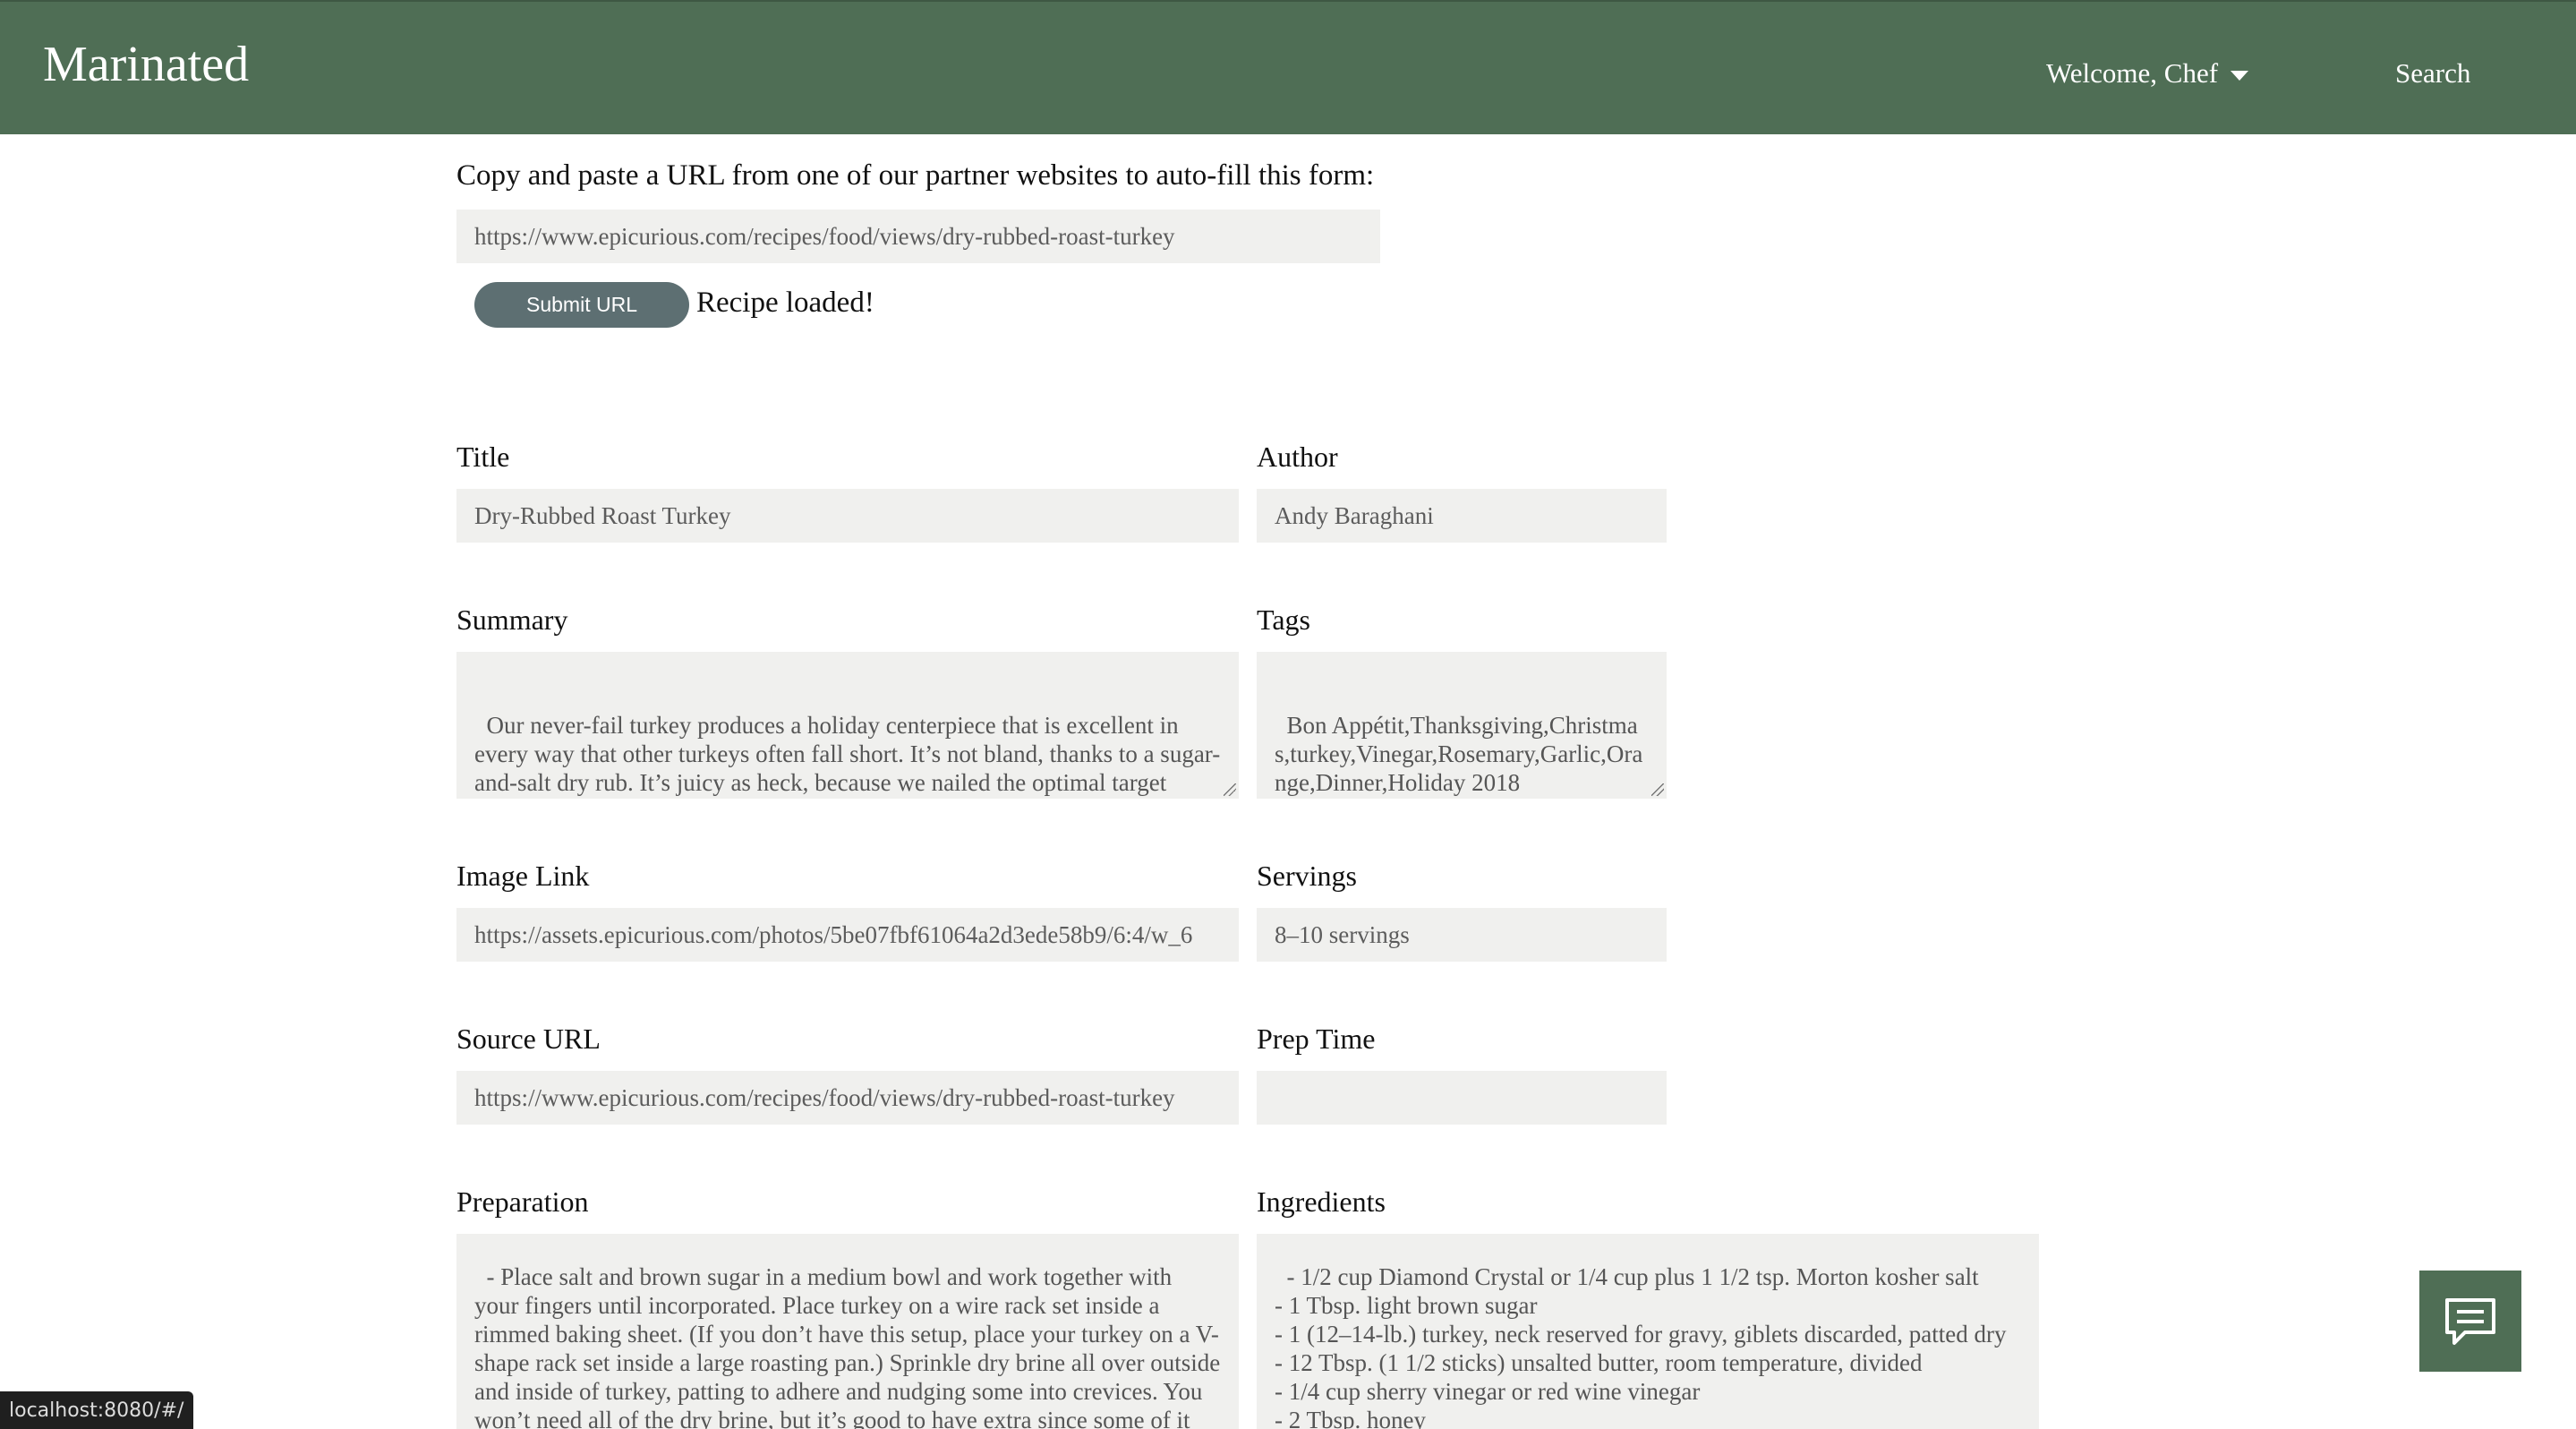  What do you see at coordinates (2240, 75) in the screenshot?
I see `caret-down-icon` at bounding box center [2240, 75].